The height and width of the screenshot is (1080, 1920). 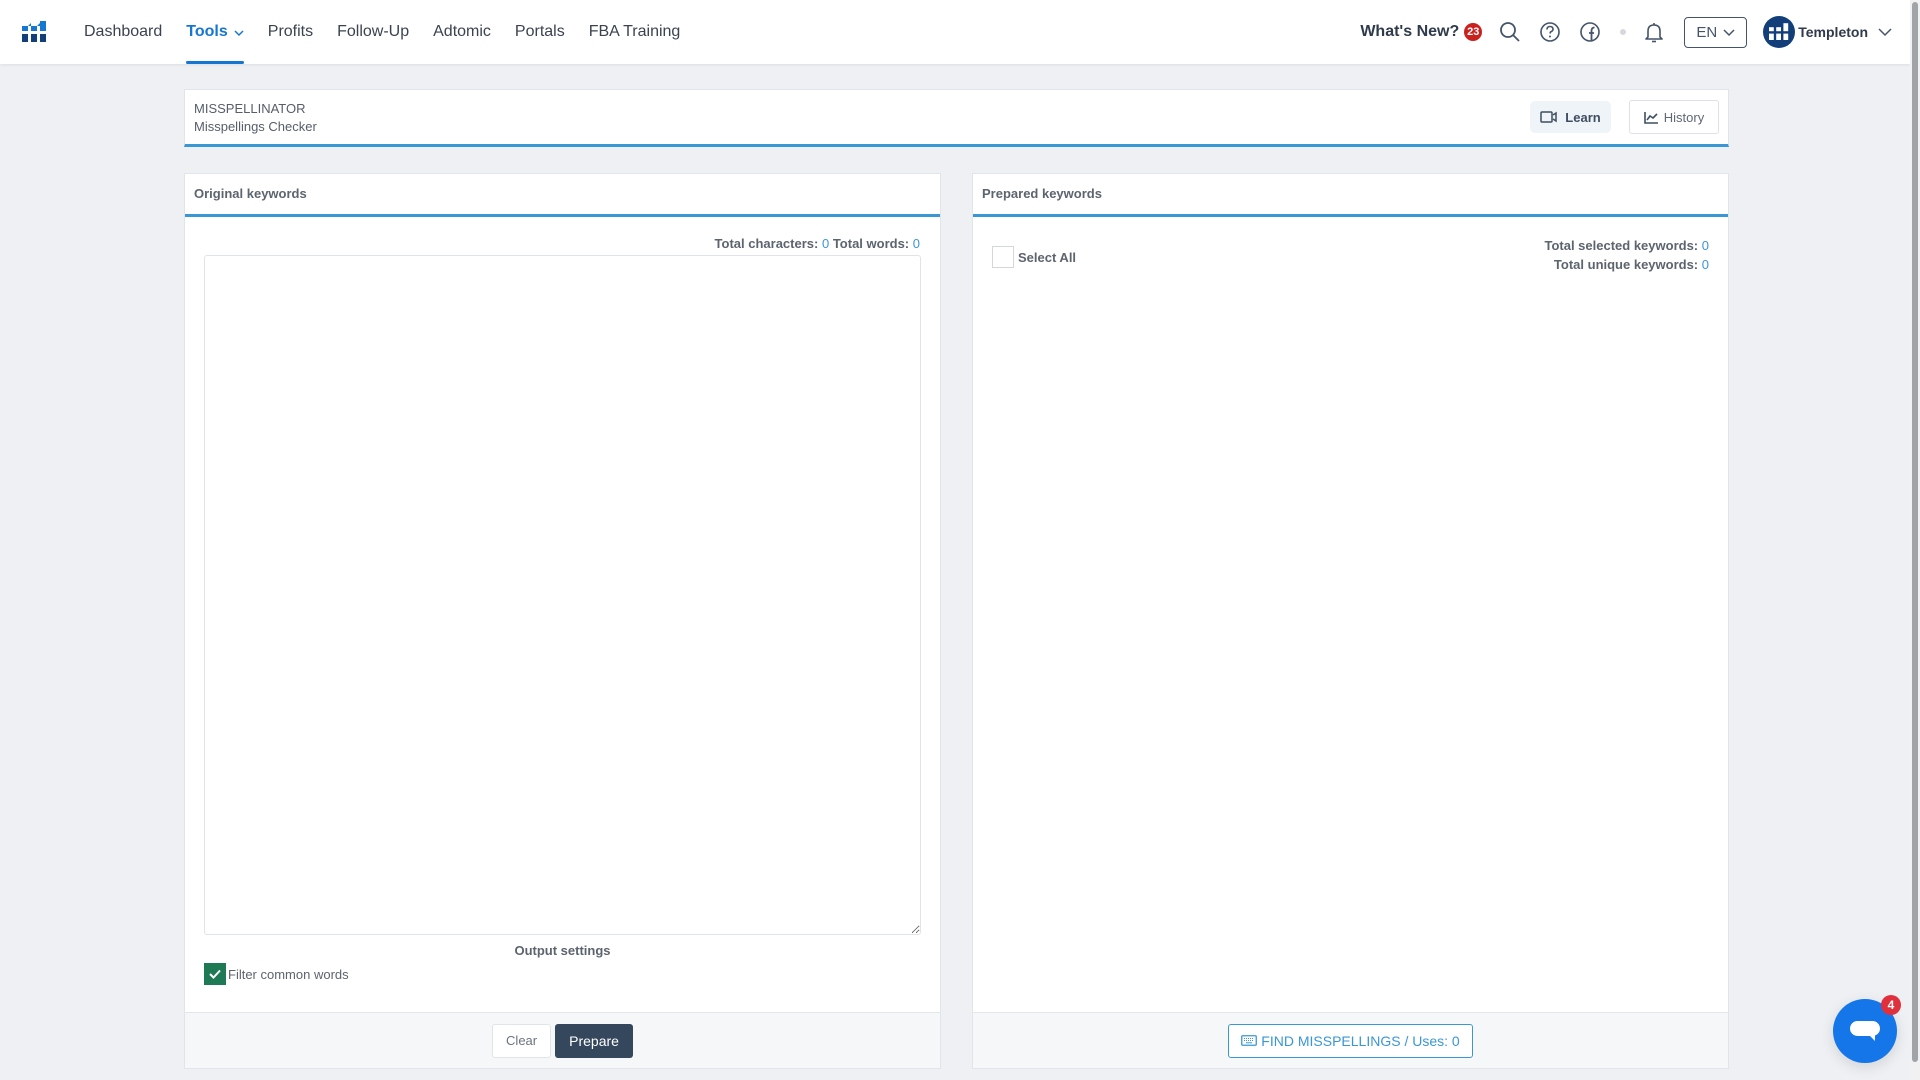 I want to click on search-icon, so click(x=1510, y=32).